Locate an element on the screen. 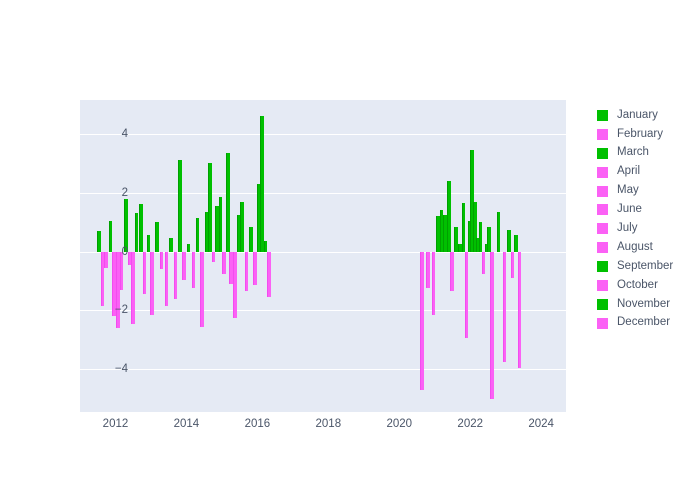  legend-item-label: March is located at coordinates (633, 152).